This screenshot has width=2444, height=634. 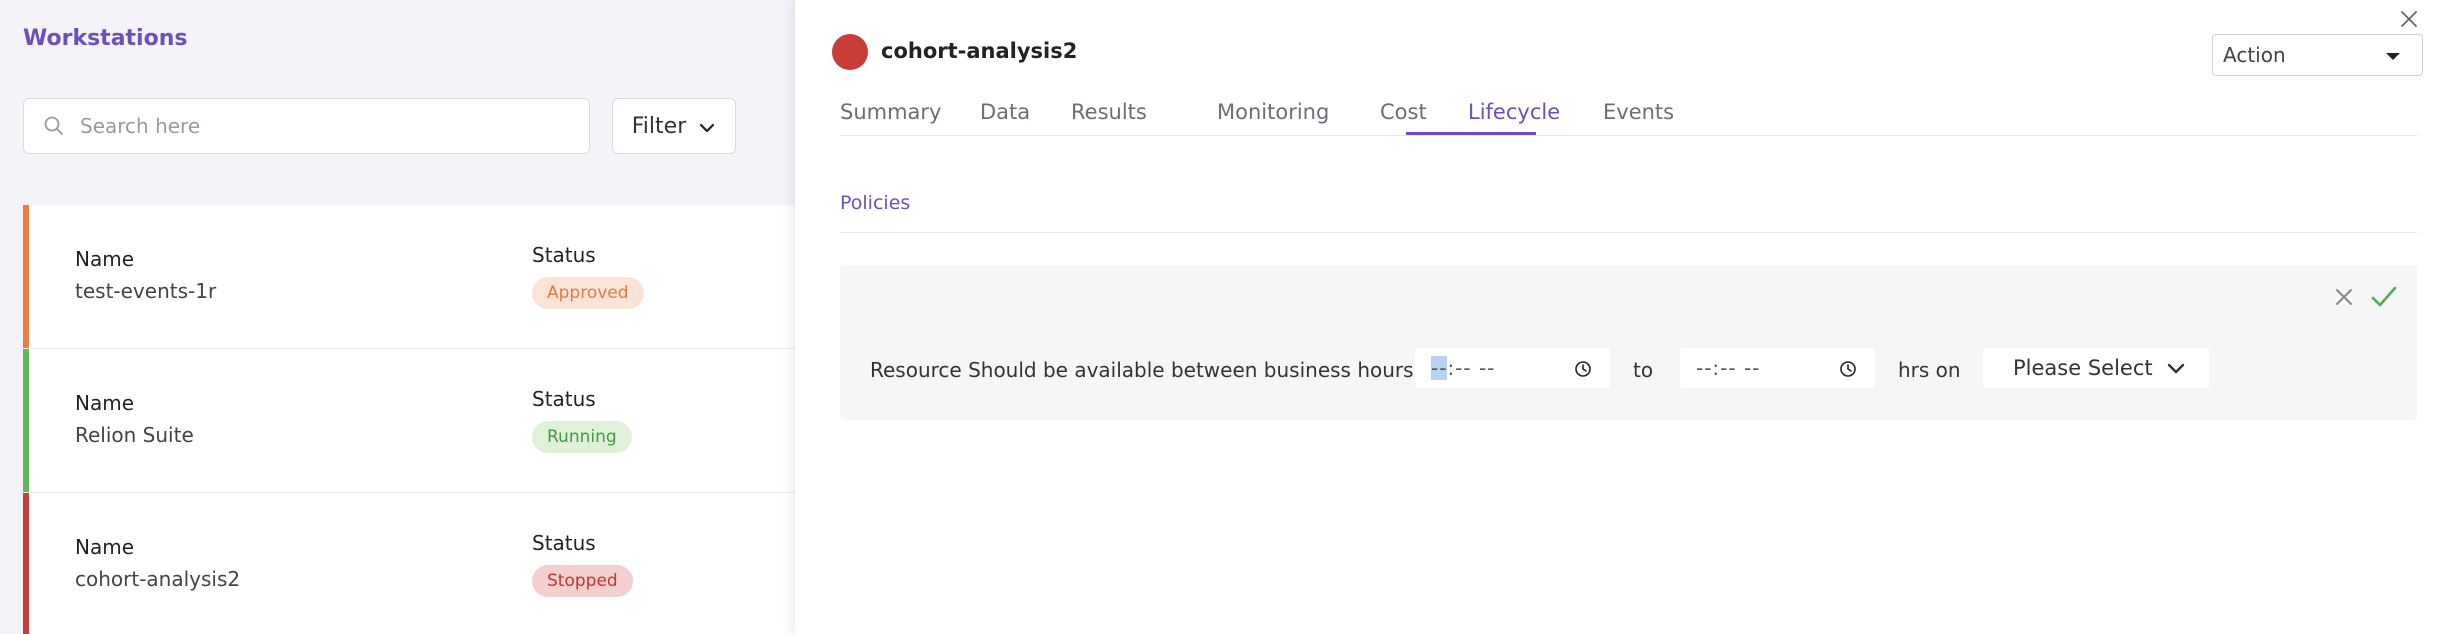 I want to click on workstation-name: cohort-analysis2, so click(x=158, y=579).